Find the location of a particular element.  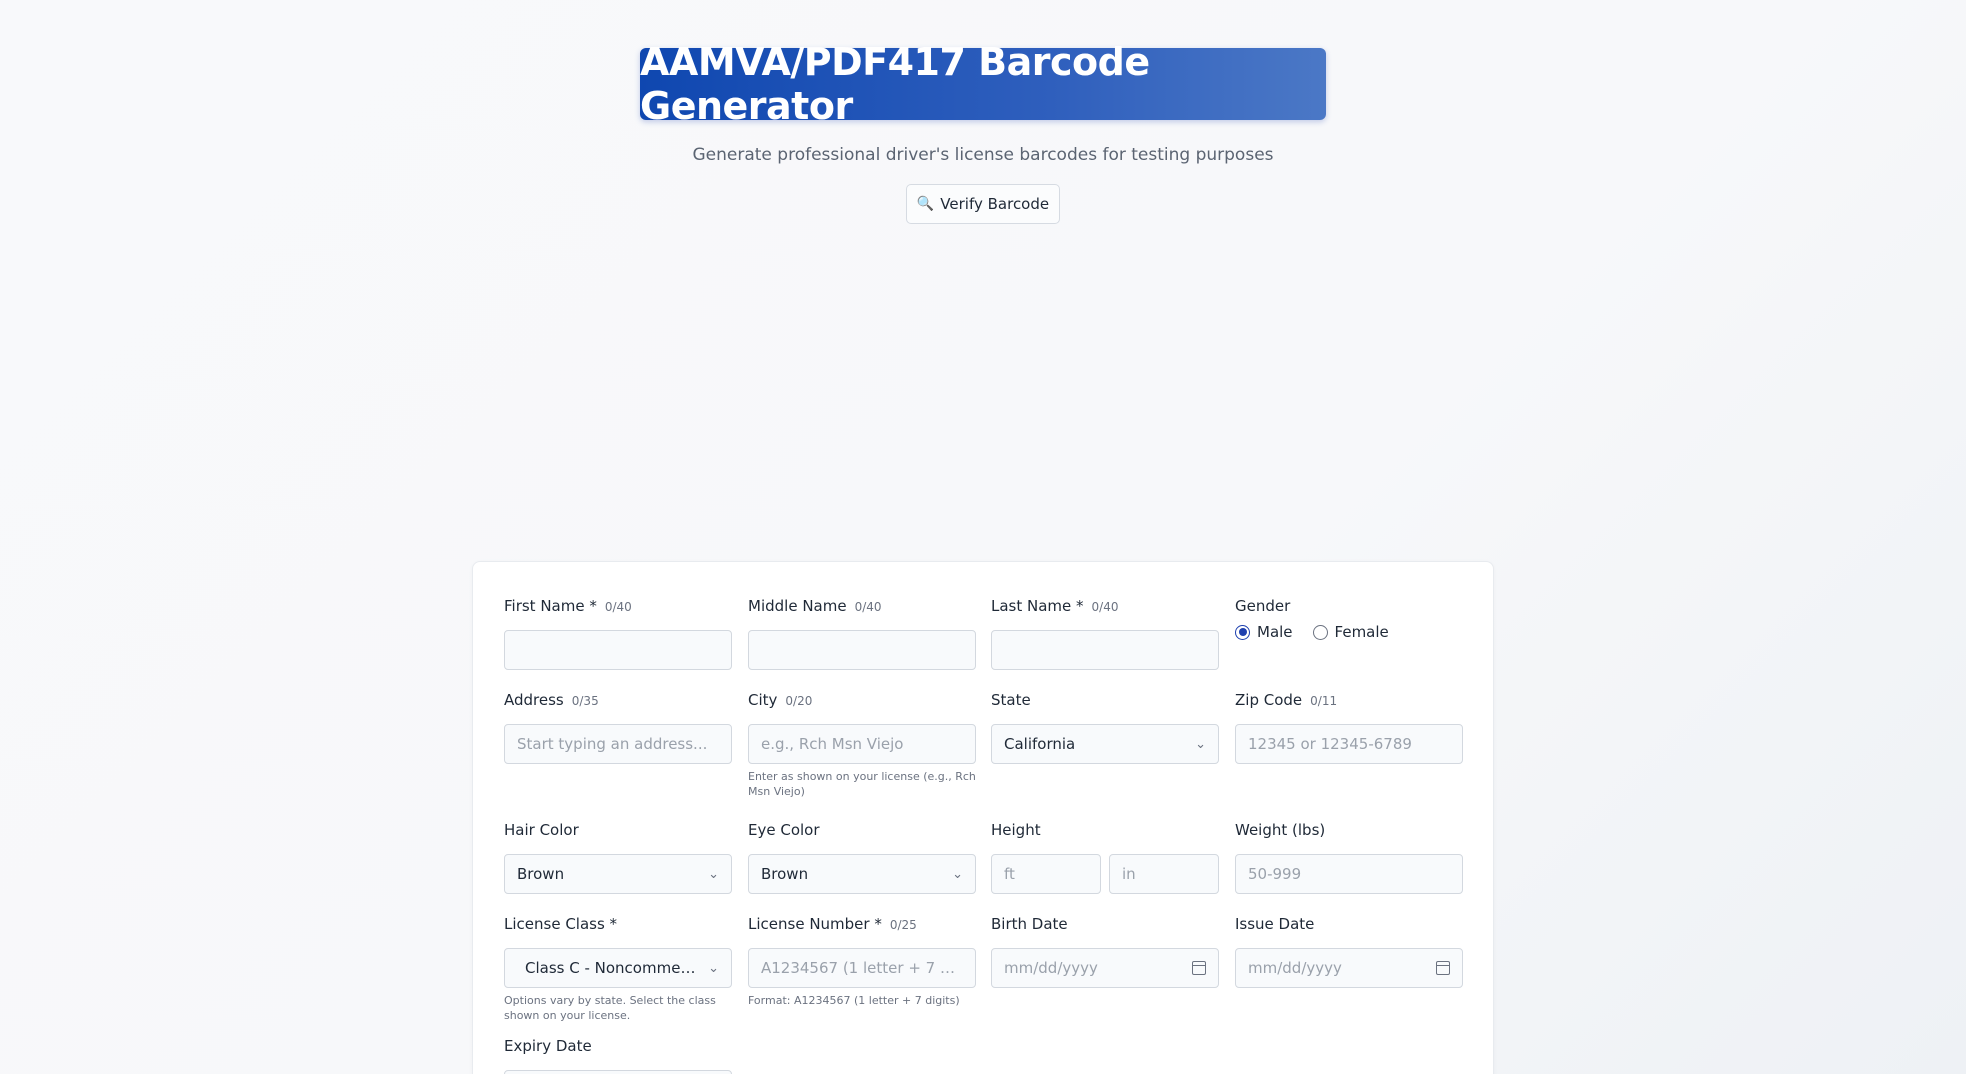

license-number-helper-text: Format: A1234567 (1 letter + 7 digits) is located at coordinates (854, 1000).